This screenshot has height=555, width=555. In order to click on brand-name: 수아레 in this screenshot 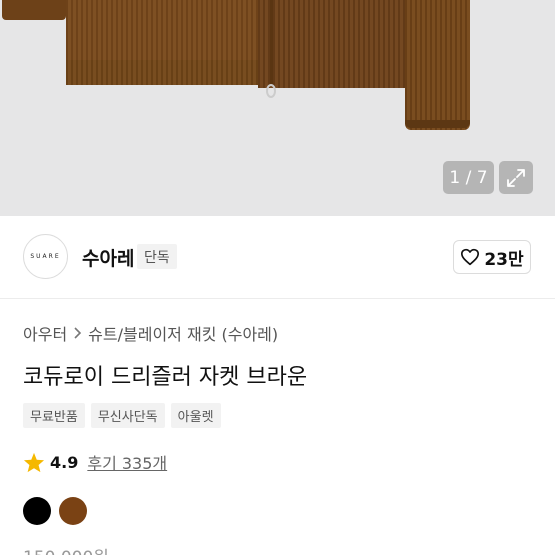, I will do `click(108, 257)`.